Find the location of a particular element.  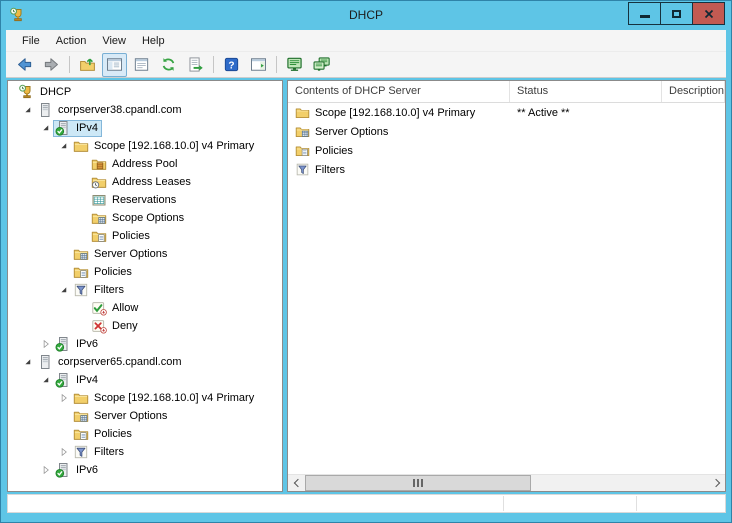

show-hide-console-tree-button is located at coordinates (114, 64).